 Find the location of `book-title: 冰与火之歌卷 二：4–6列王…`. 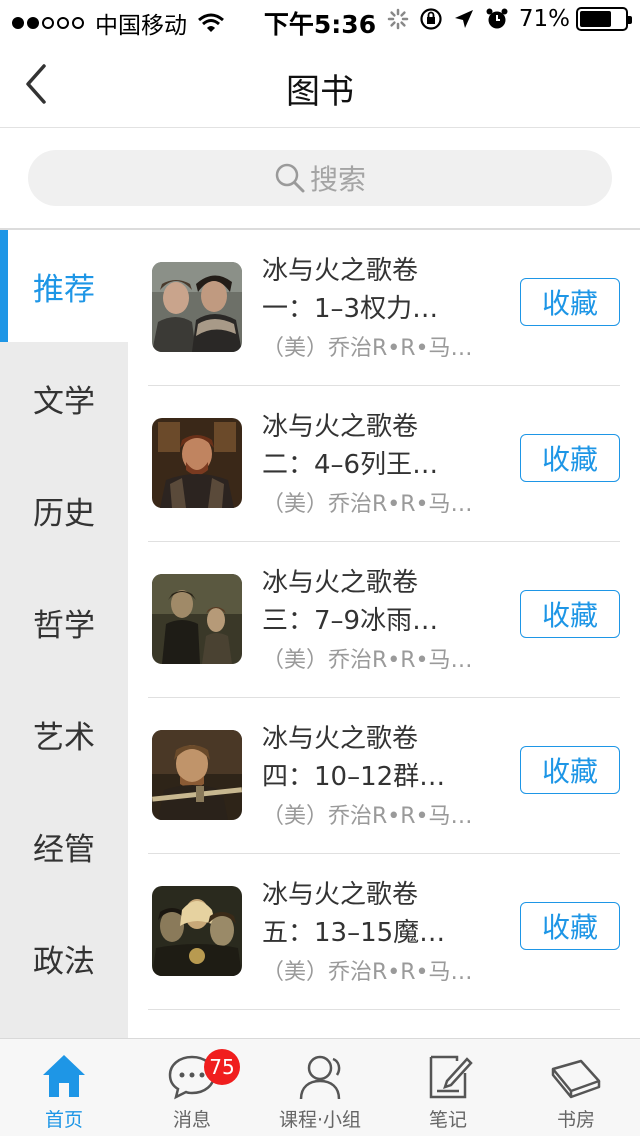

book-title: 冰与火之歌卷 二：4–6列王… is located at coordinates (382, 446).